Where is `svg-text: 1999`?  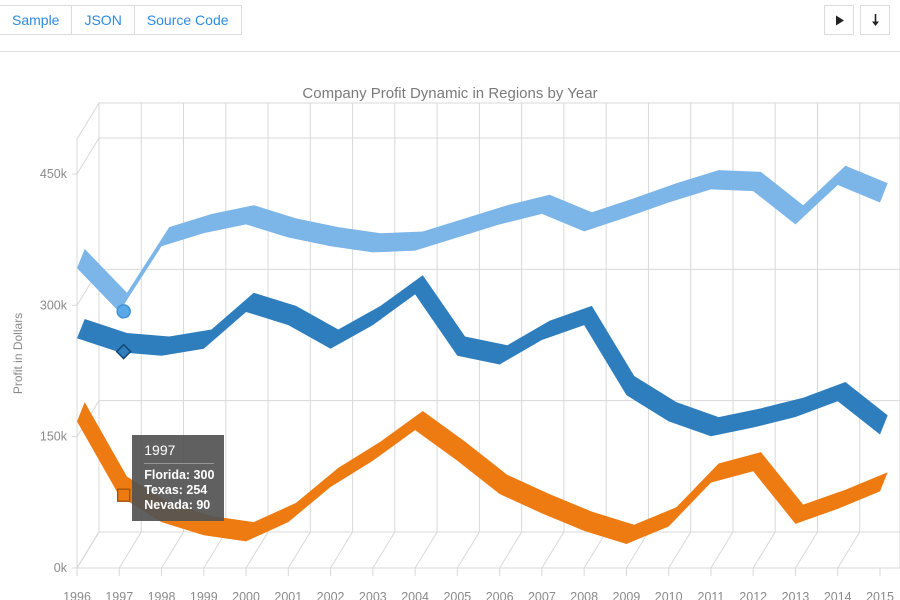
svg-text: 1999 is located at coordinates (204, 595).